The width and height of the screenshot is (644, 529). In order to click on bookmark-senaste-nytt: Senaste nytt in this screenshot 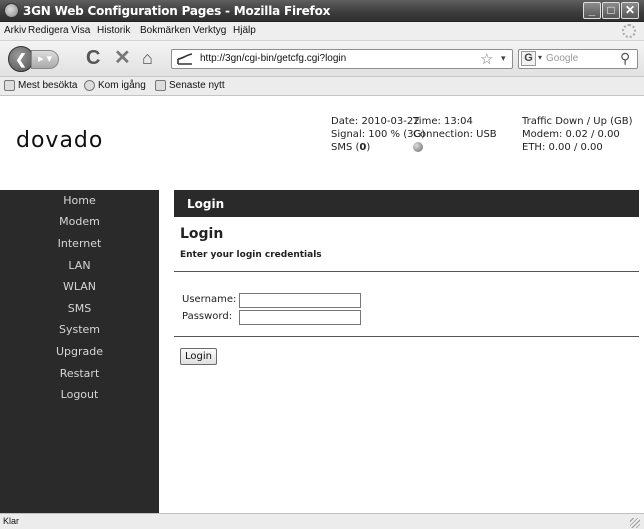, I will do `click(197, 85)`.